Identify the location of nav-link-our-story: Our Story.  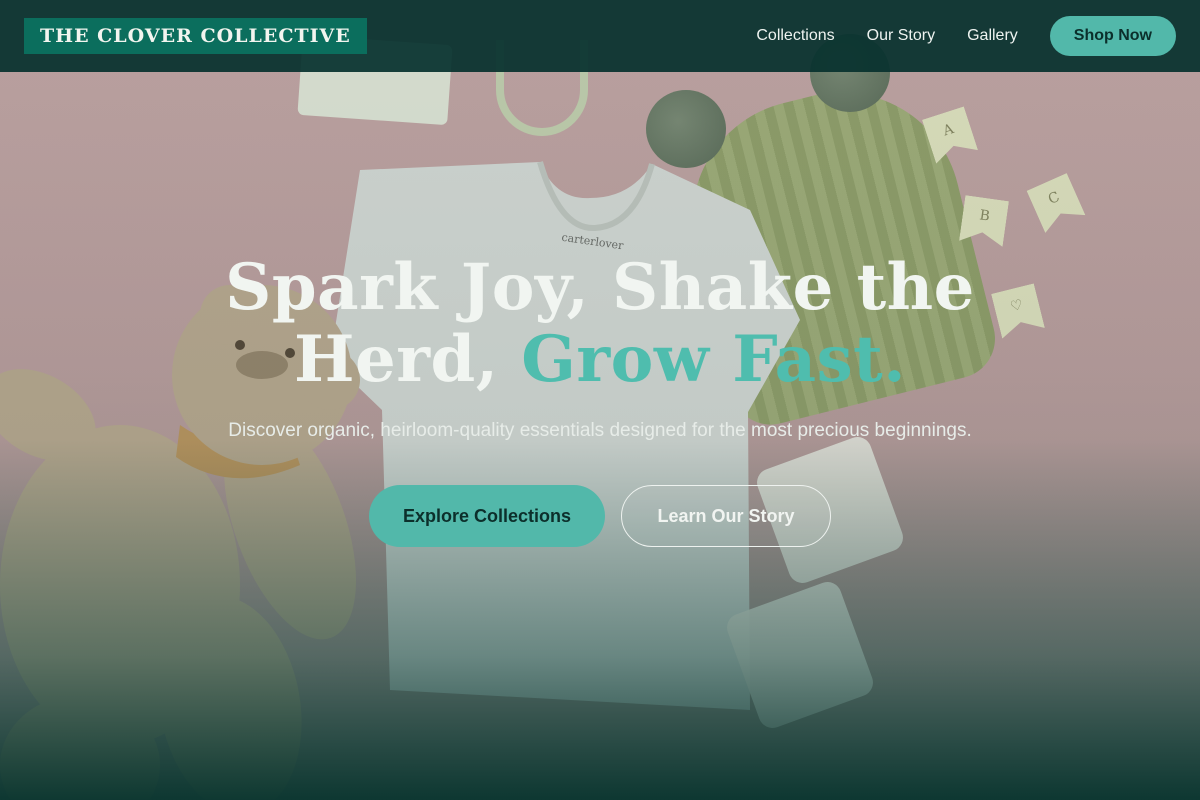
(901, 36).